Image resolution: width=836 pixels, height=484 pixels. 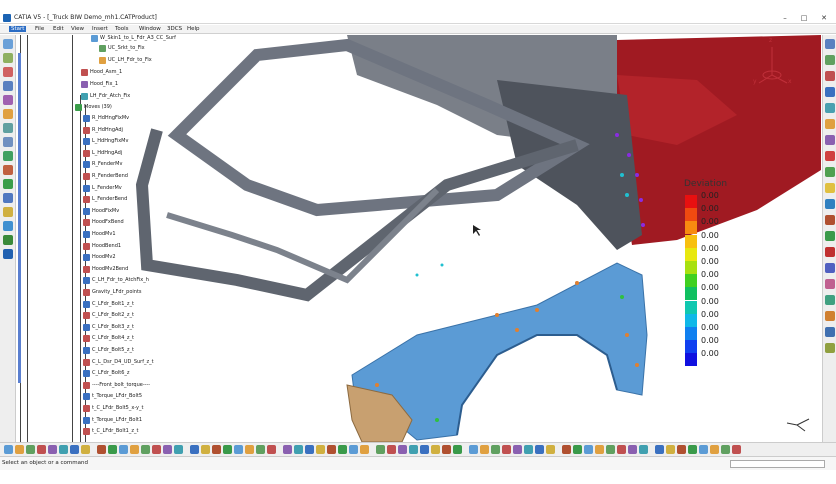 I want to click on tree-item: LH_Fdr_Atch_Fix, so click(x=105, y=96).